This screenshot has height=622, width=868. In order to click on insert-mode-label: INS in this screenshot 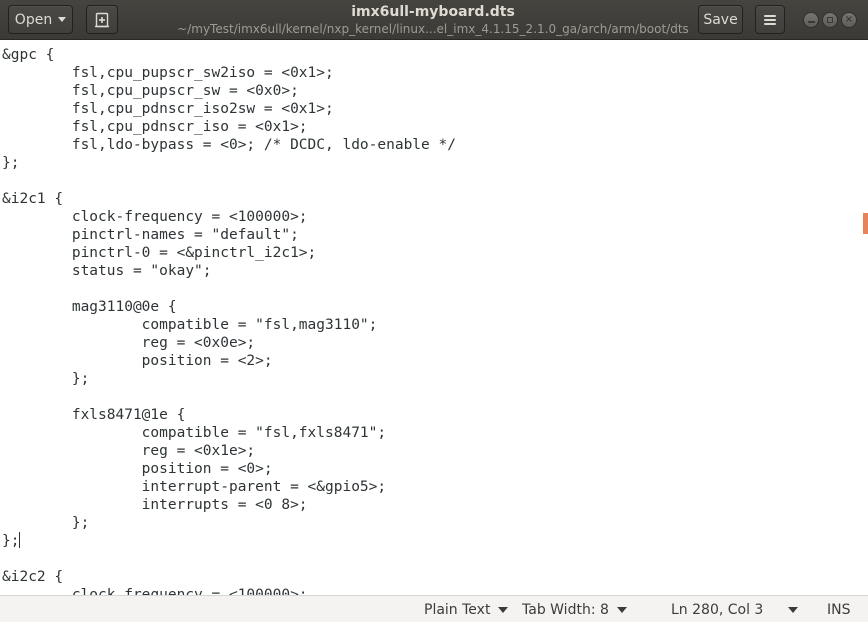, I will do `click(839, 610)`.